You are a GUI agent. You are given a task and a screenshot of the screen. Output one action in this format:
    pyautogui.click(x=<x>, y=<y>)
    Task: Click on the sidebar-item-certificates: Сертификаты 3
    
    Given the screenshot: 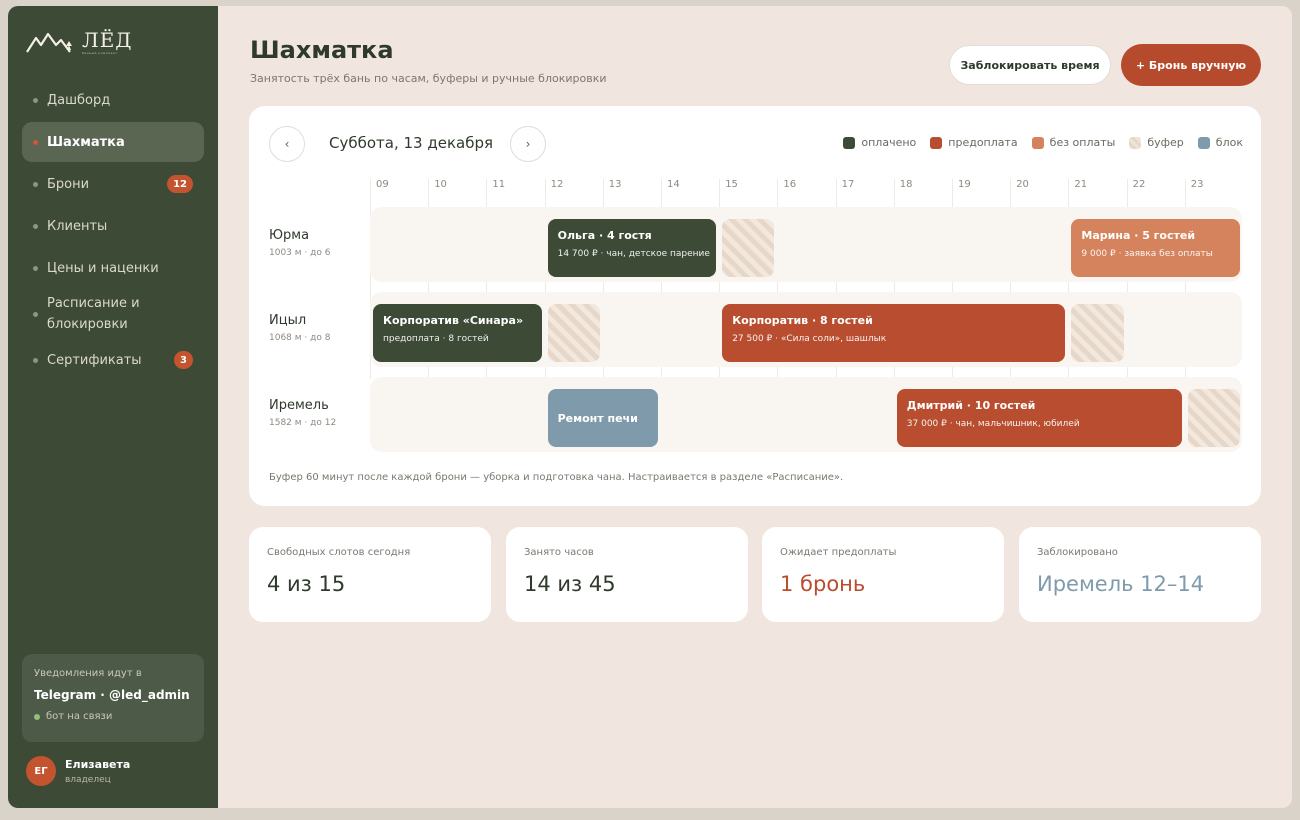 What is the action you would take?
    pyautogui.click(x=113, y=360)
    